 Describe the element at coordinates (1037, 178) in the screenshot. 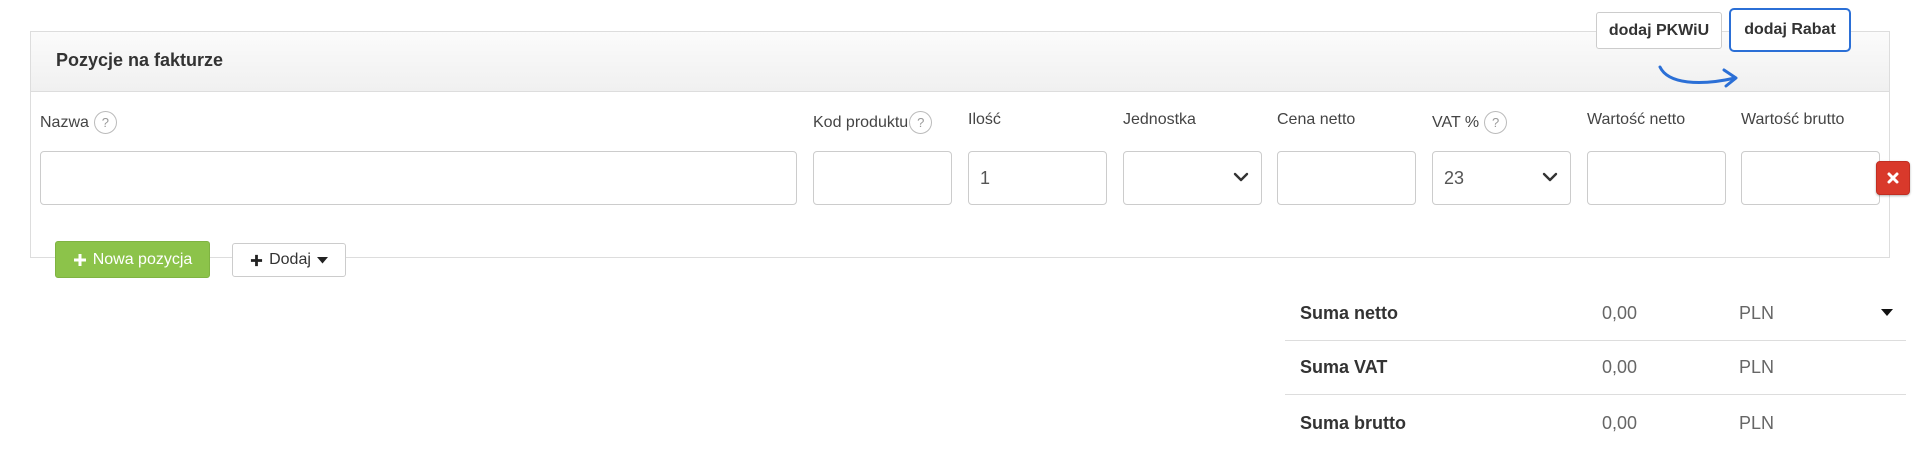

I see `ilosc-input: 1` at that location.